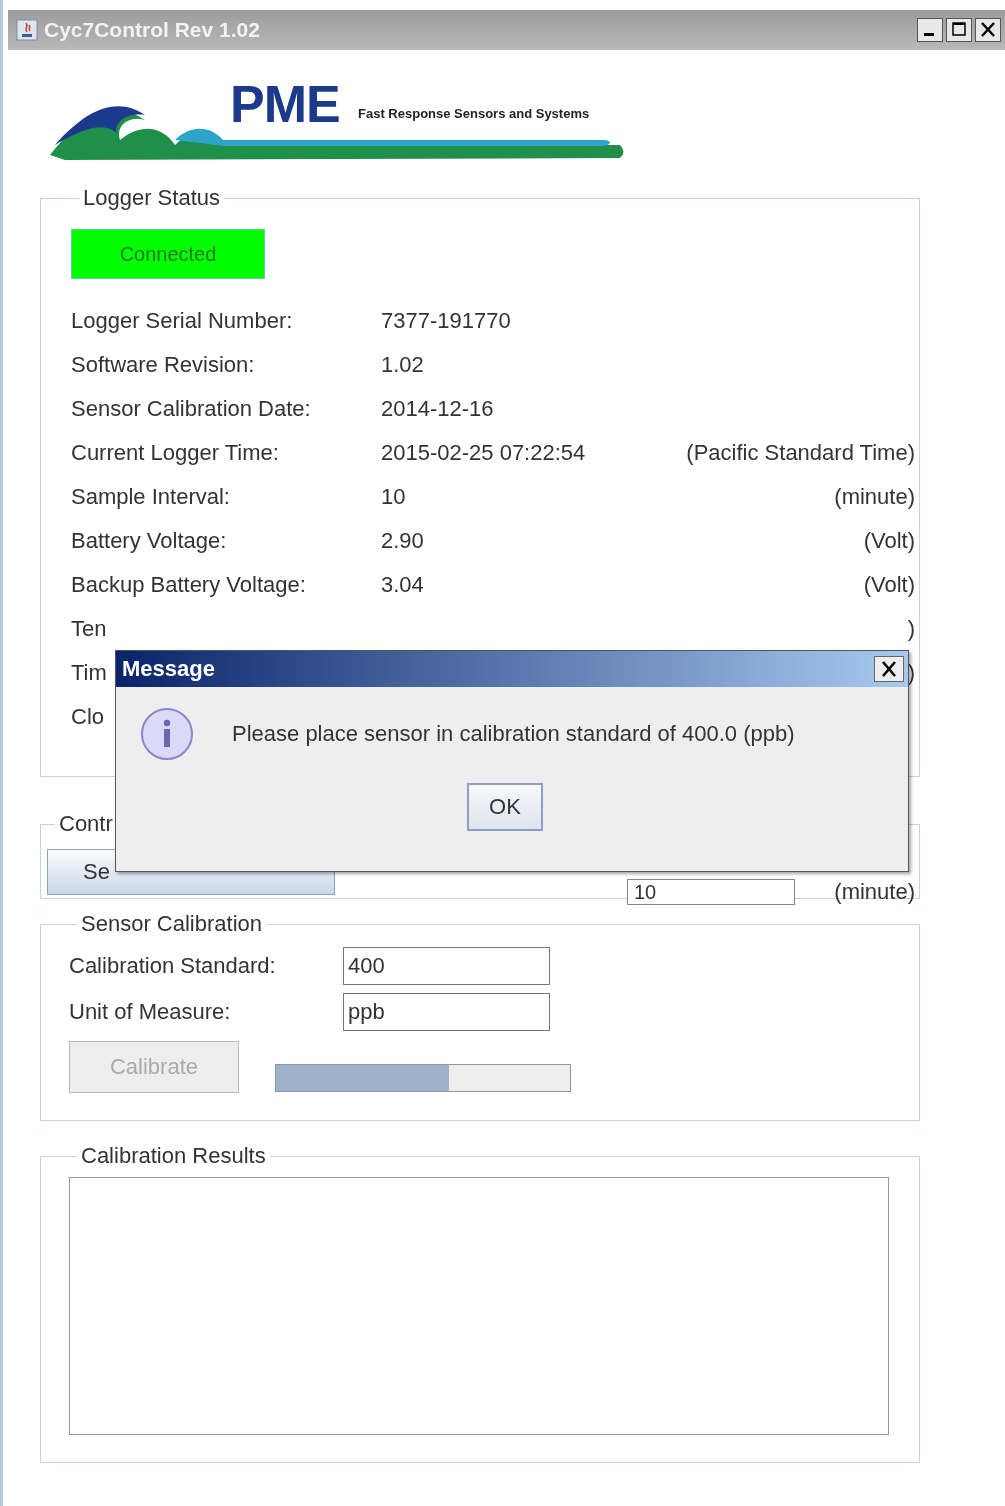  Describe the element at coordinates (171, 924) in the screenshot. I see `group-title: Sensor Calibration` at that location.